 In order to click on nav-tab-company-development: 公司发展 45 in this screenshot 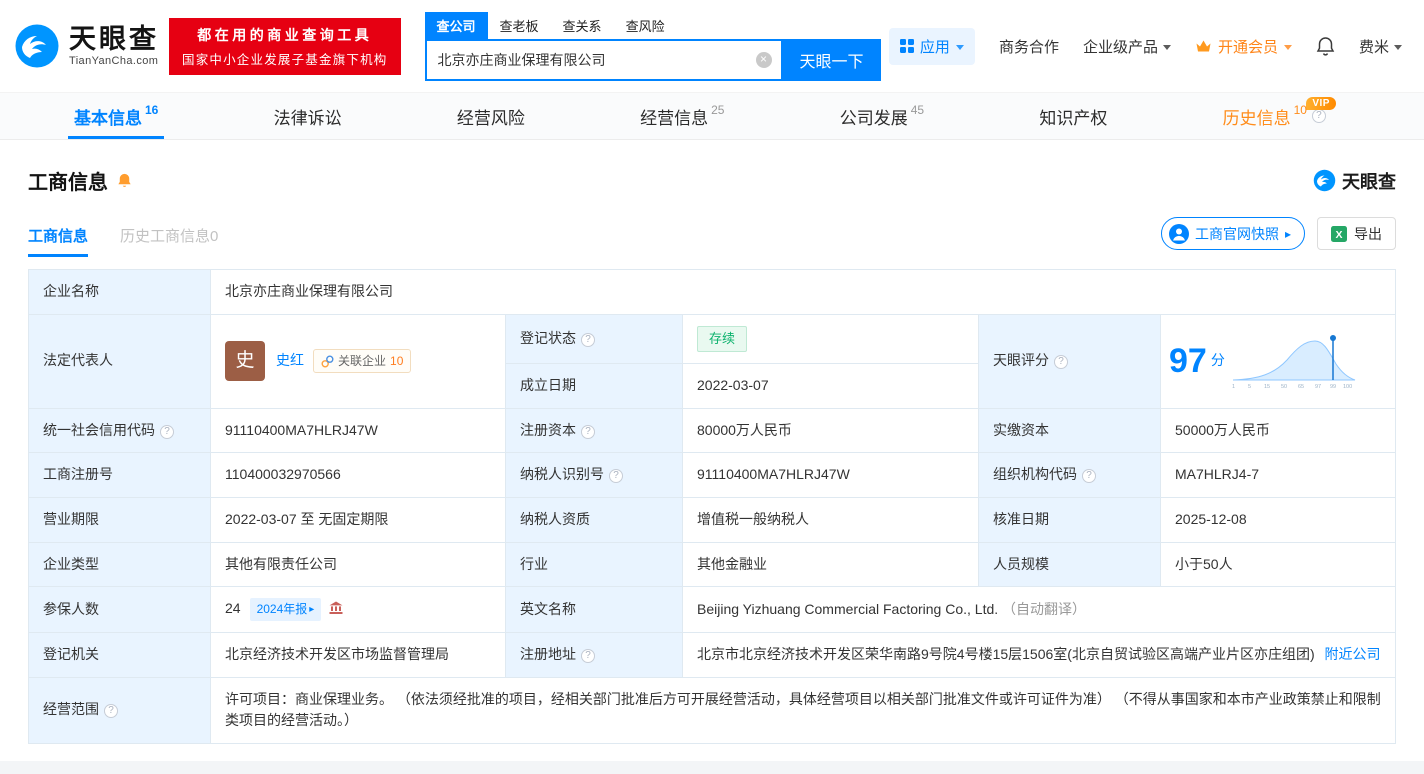, I will do `click(882, 116)`.